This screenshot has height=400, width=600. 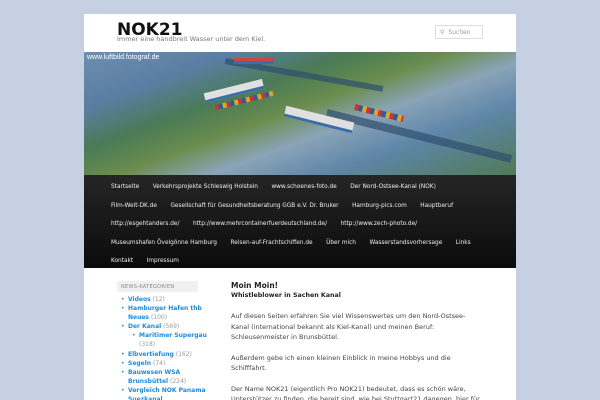 What do you see at coordinates (151, 354) in the screenshot?
I see `category-link: Elbvertiefung` at bounding box center [151, 354].